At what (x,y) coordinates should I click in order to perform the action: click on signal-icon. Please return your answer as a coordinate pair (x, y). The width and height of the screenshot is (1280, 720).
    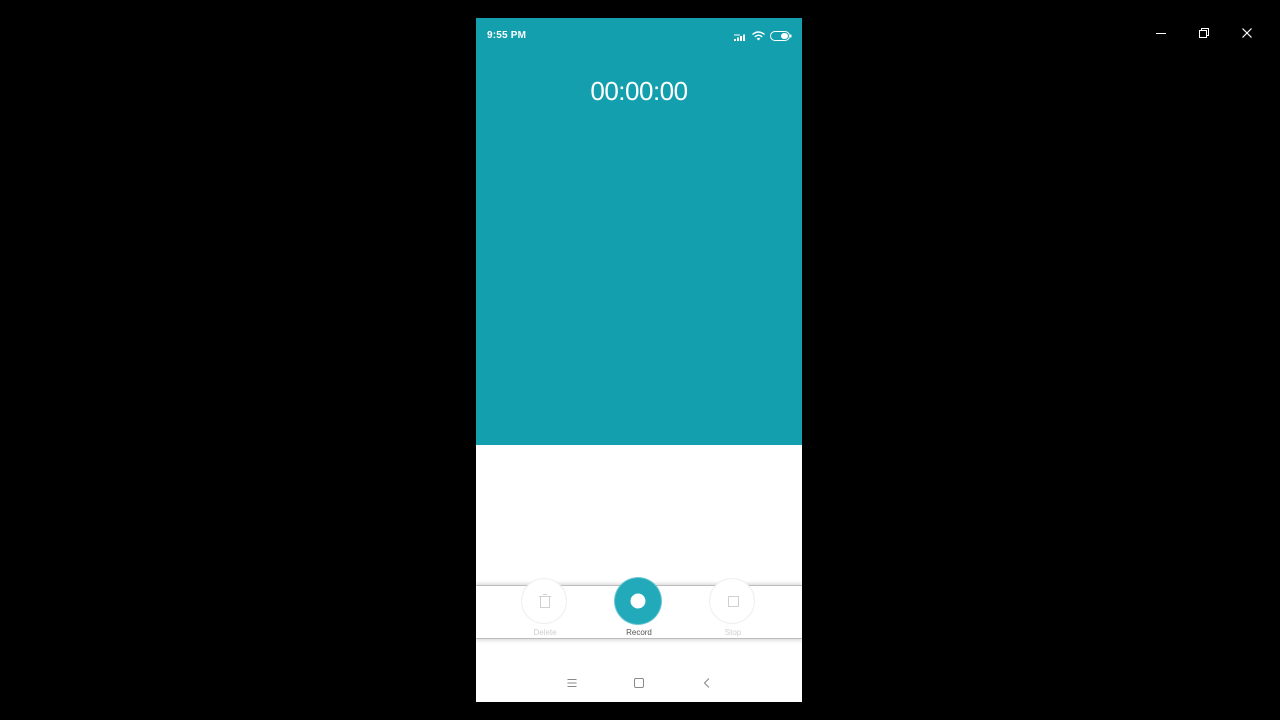
    Looking at the image, I should click on (739, 37).